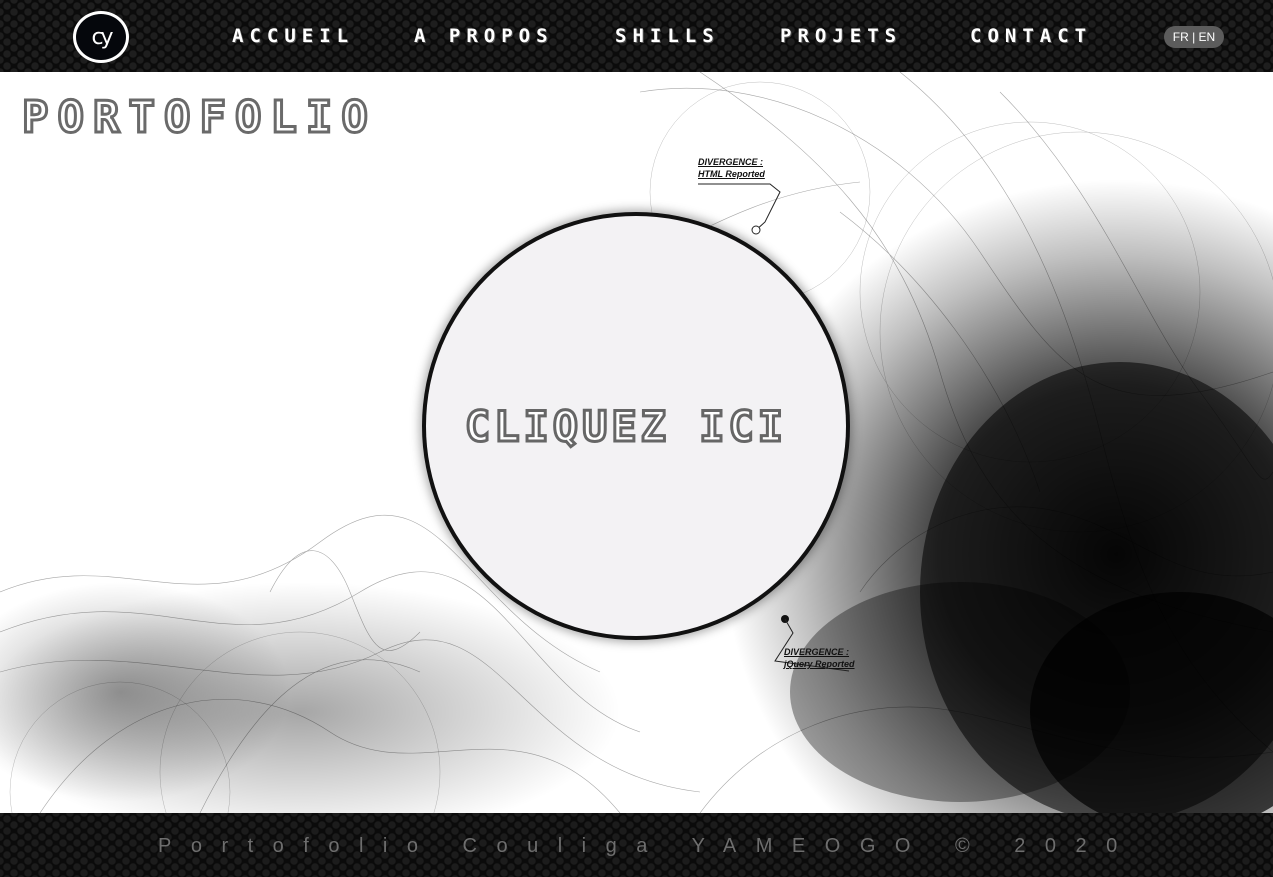 This screenshot has height=877, width=1273. What do you see at coordinates (819, 658) in the screenshot?
I see `callout-jquery-reported: DIVERGENCE : jQuery Reported` at bounding box center [819, 658].